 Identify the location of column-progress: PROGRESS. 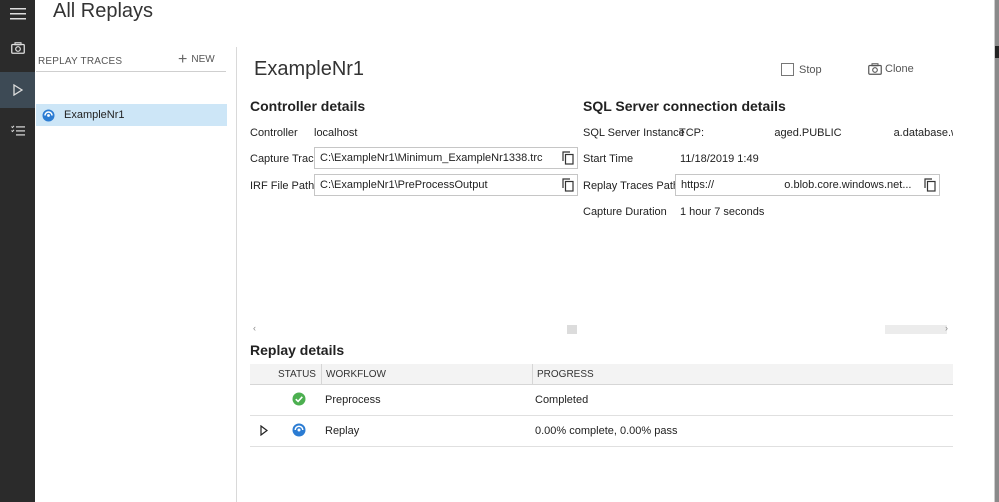
(565, 374).